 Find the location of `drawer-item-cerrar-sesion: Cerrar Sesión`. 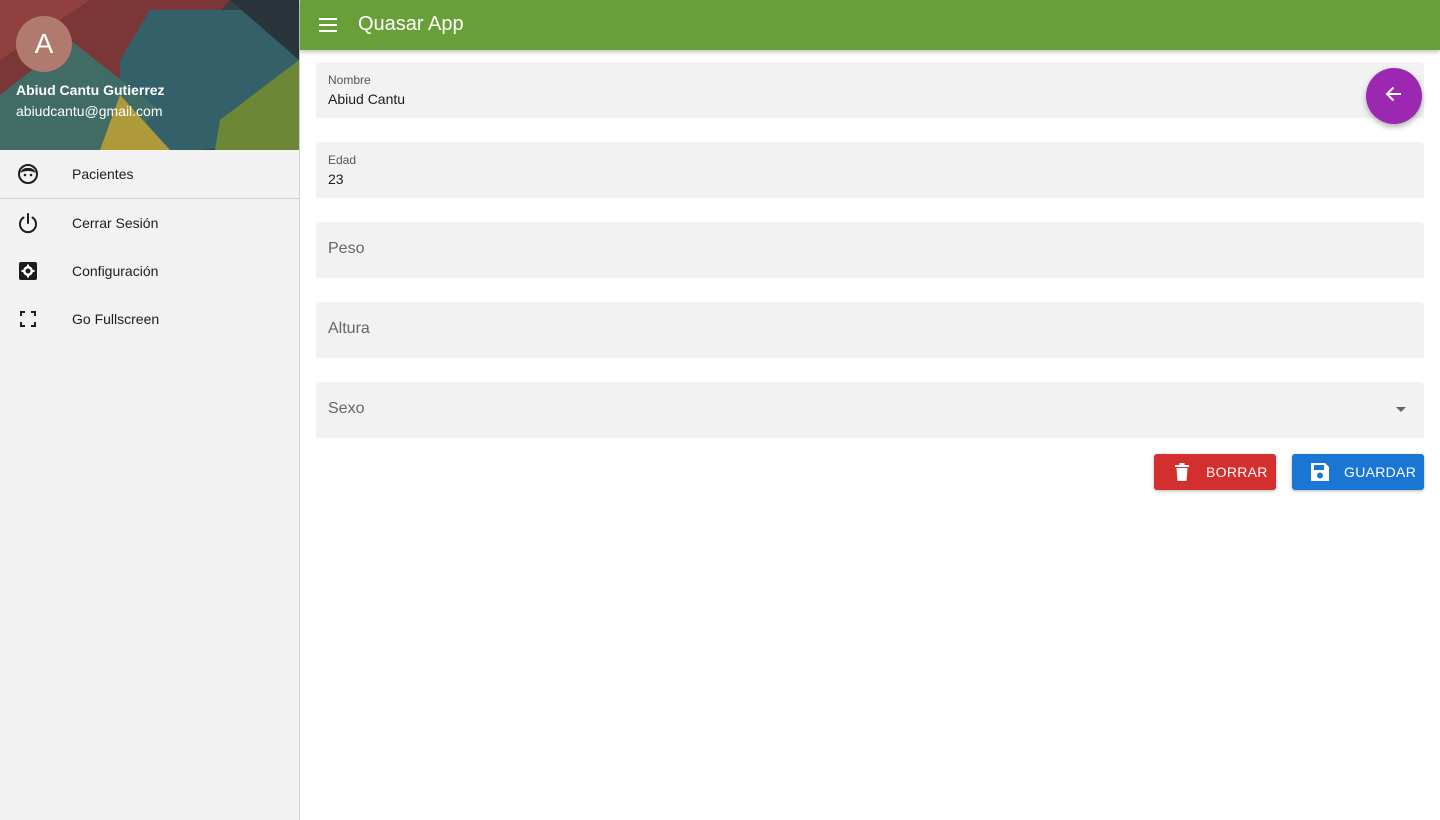

drawer-item-cerrar-sesion: Cerrar Sesión is located at coordinates (149, 223).